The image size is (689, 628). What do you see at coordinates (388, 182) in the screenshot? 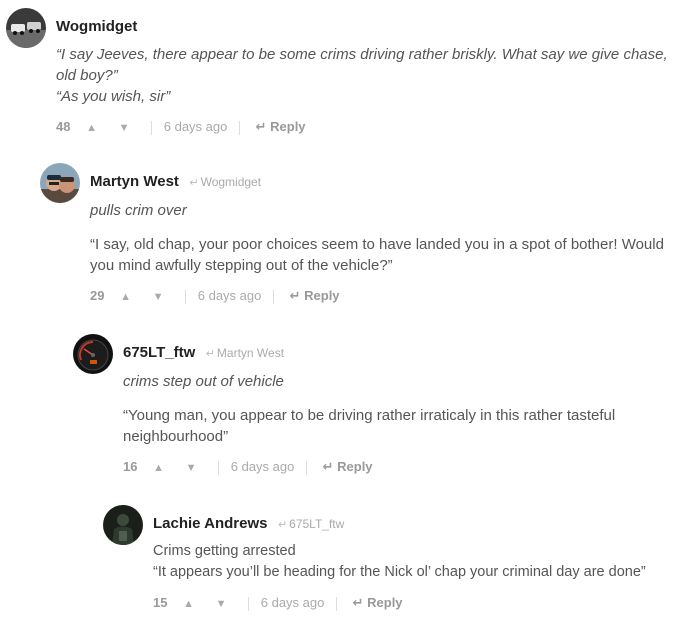
I see `comment-header: Martyn West ↵ Wogmidget` at bounding box center [388, 182].